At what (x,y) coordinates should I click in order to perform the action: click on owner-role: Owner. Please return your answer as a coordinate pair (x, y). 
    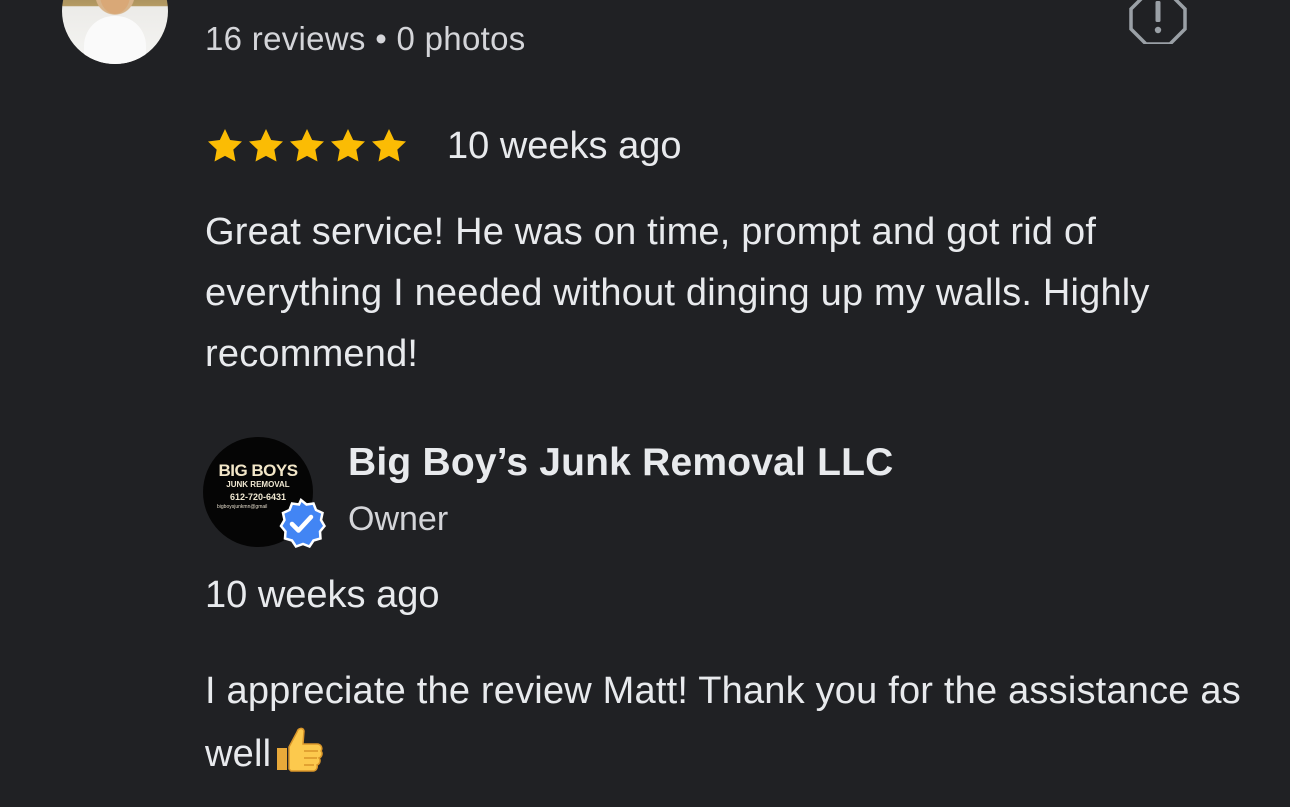
    Looking at the image, I should click on (398, 519).